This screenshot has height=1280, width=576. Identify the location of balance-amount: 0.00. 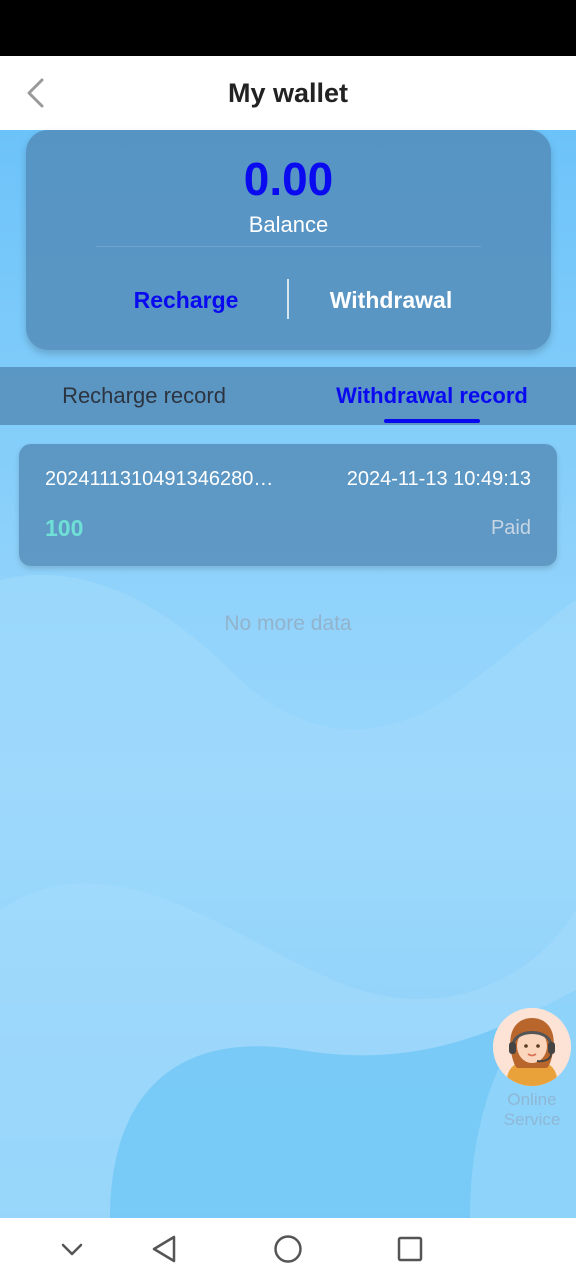
(288, 179).